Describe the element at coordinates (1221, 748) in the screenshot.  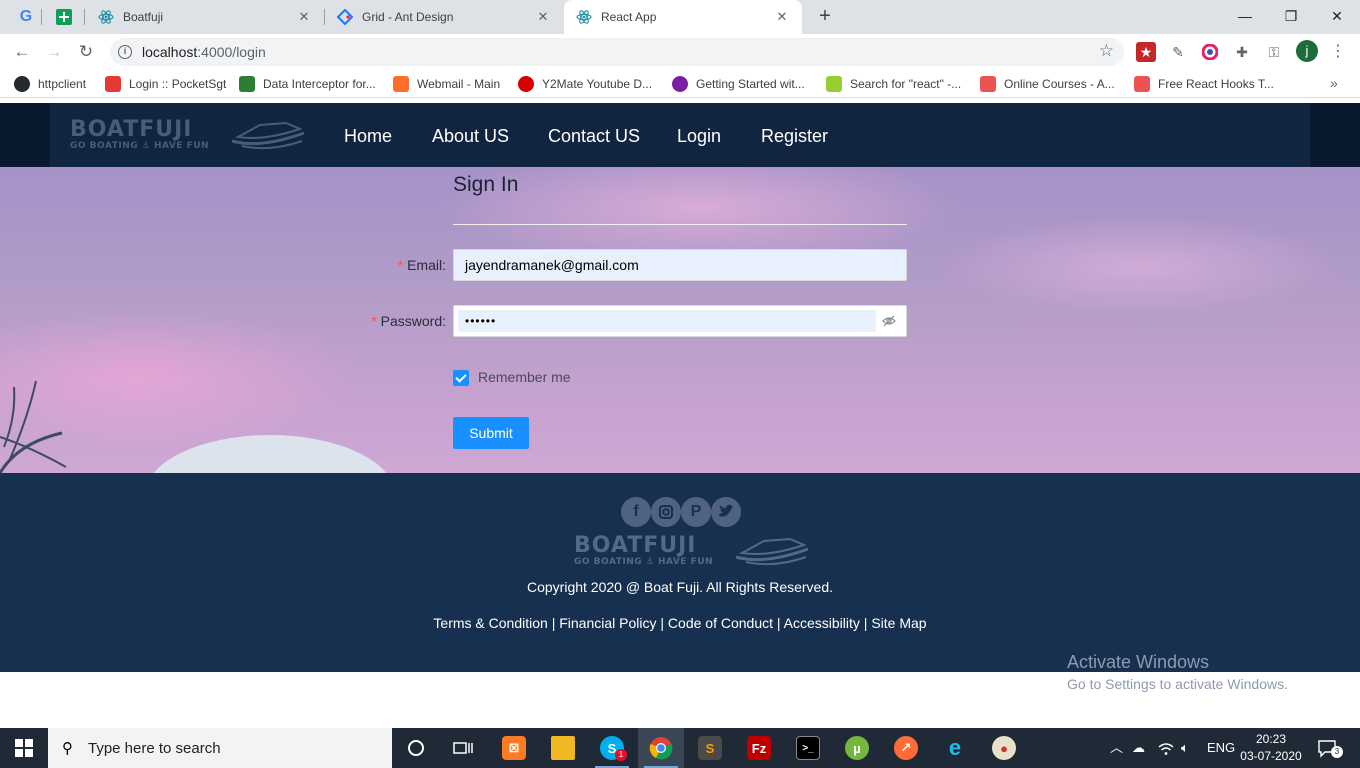
I see `language-indicator: ENG` at that location.